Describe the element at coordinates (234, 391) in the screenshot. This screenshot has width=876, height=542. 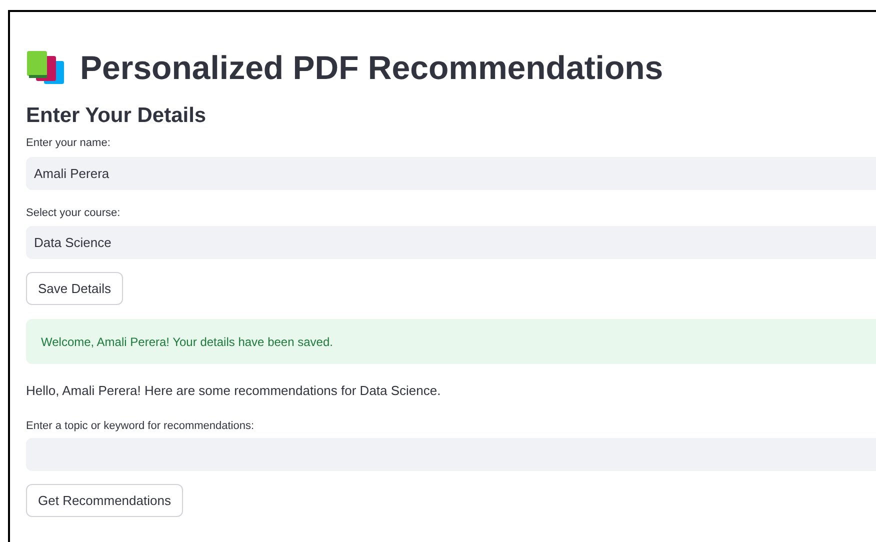
I see `greeting-text: Hello, Amali Perera! Here are some recommendations for Data Science.` at that location.